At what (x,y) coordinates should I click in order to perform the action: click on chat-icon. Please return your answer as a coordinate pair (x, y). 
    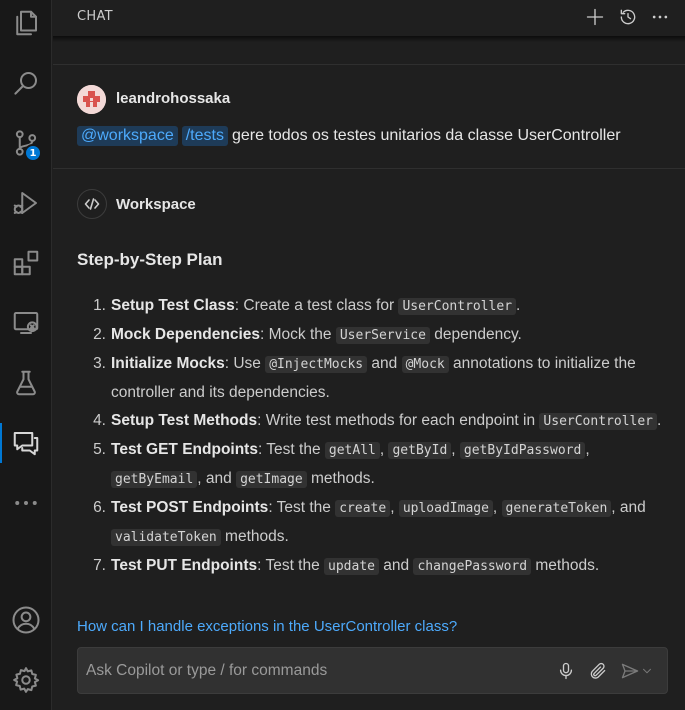
    Looking at the image, I should click on (26, 443).